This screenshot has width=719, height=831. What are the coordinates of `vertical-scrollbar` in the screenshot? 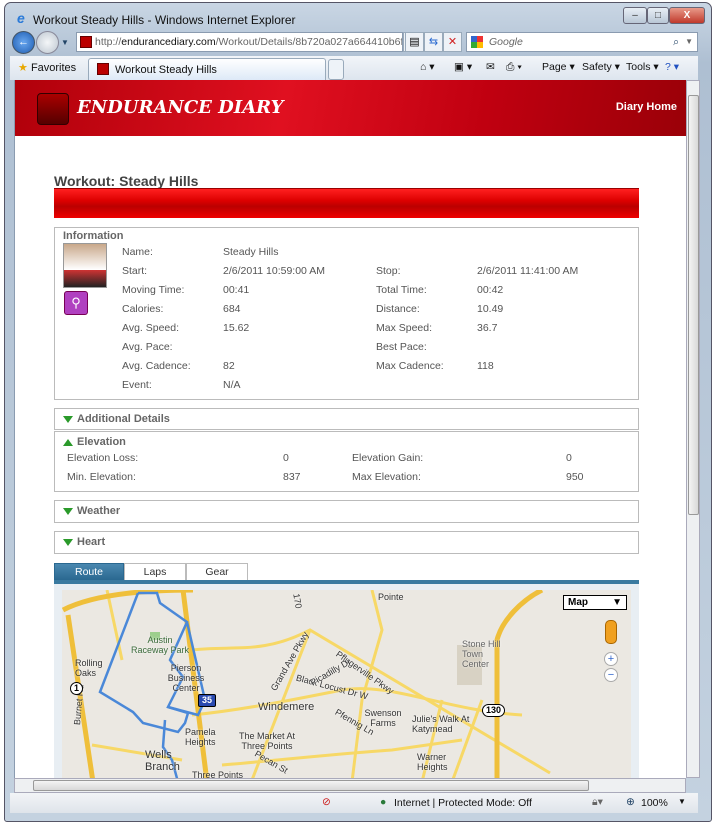 It's located at (693, 429).